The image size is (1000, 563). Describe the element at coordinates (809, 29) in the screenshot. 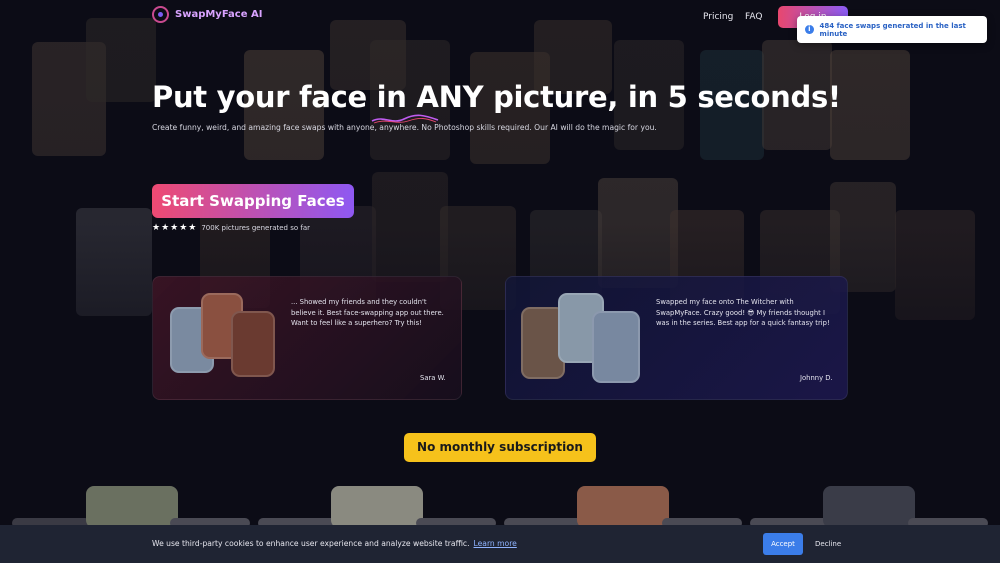

I see `info-icon: i` at that location.